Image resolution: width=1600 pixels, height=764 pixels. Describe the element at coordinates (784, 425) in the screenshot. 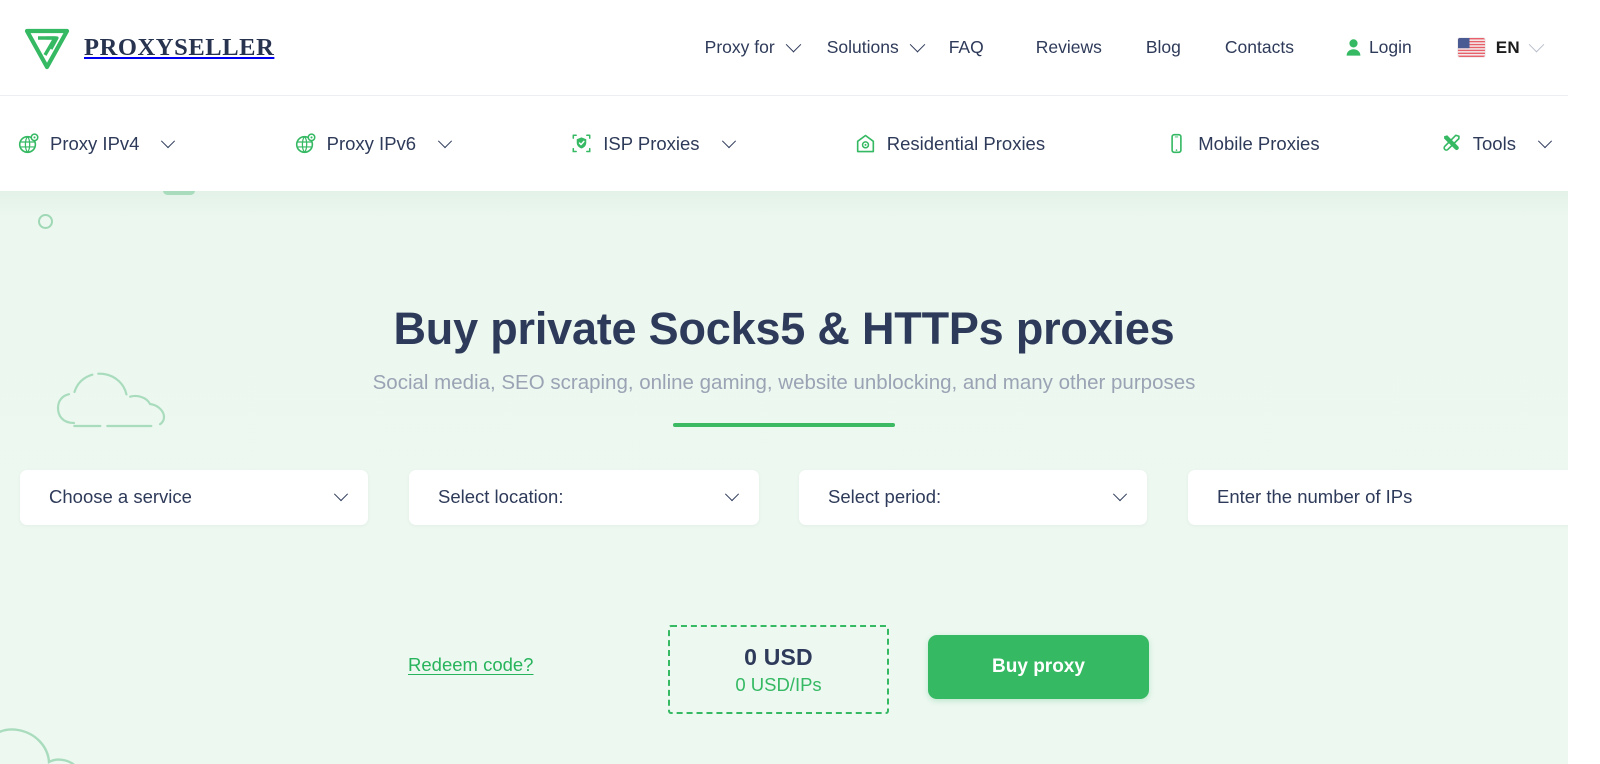

I see `hero-divider` at that location.